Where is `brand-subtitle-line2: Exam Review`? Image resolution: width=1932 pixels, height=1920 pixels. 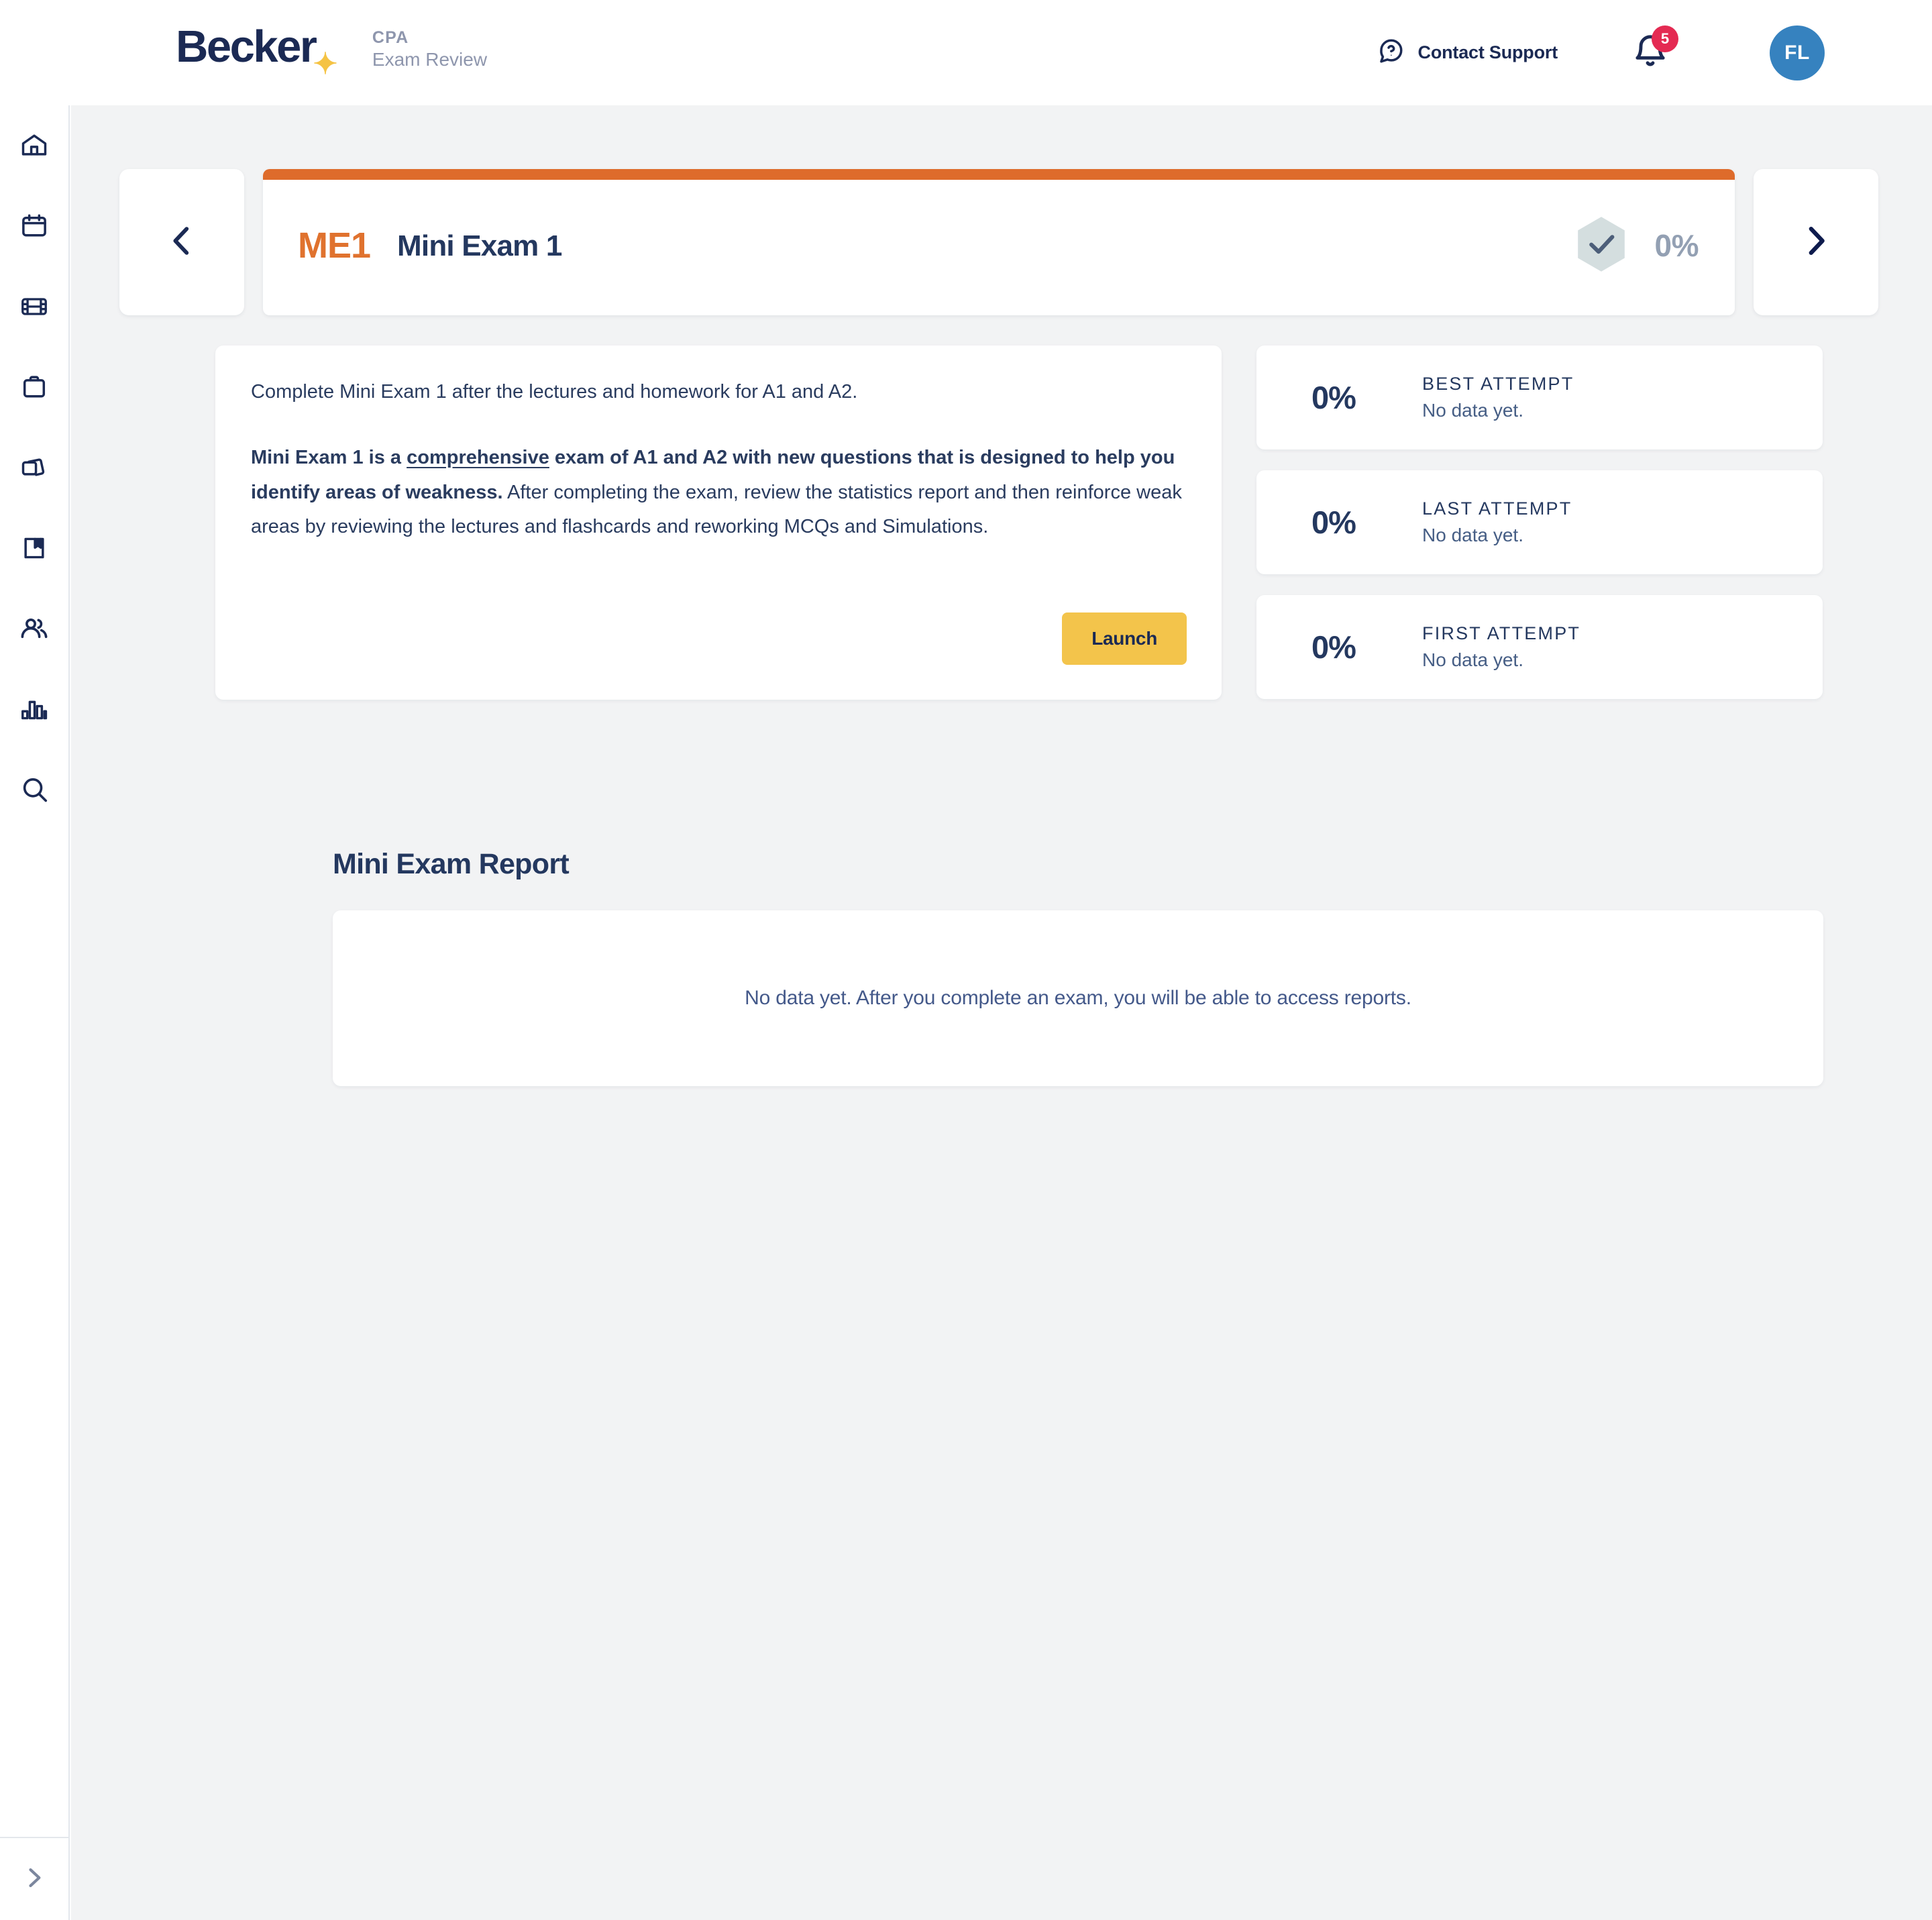 brand-subtitle-line2: Exam Review is located at coordinates (430, 59).